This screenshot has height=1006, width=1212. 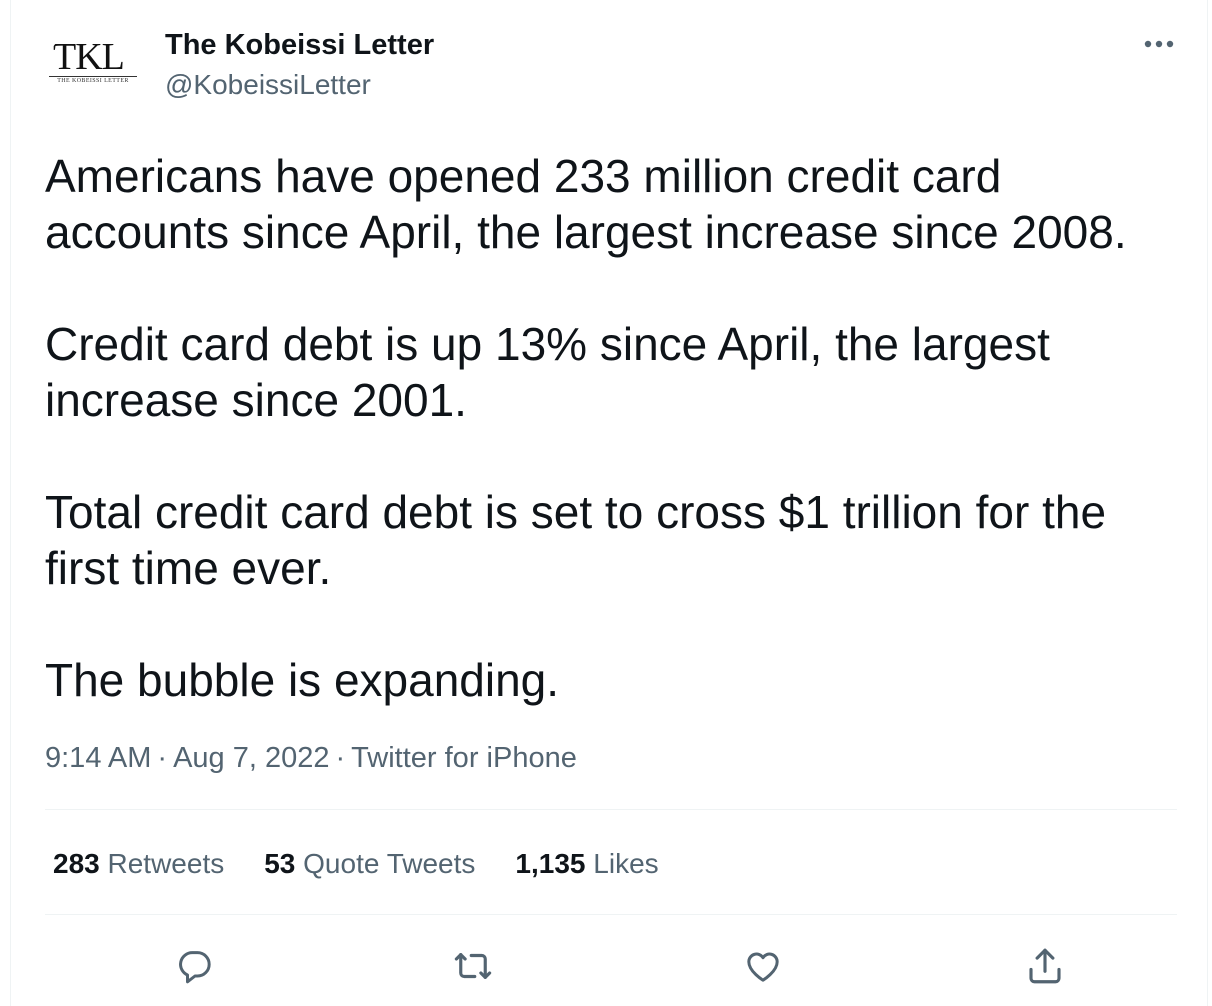 I want to click on likes-label: Likes, so click(x=626, y=863).